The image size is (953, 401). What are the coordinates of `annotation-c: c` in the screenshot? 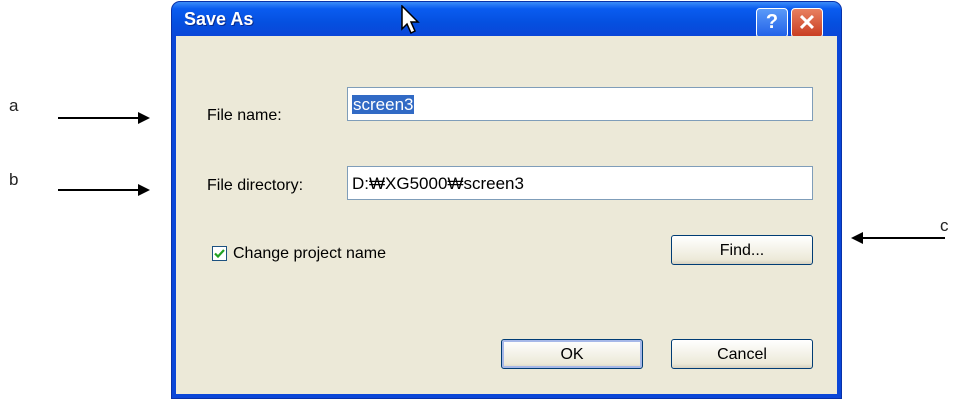 It's located at (944, 225).